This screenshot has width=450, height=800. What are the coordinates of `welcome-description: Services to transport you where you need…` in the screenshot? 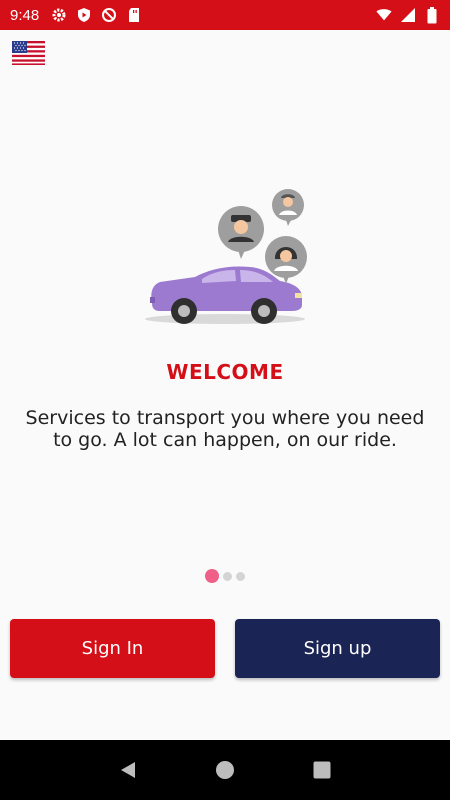 It's located at (225, 429).